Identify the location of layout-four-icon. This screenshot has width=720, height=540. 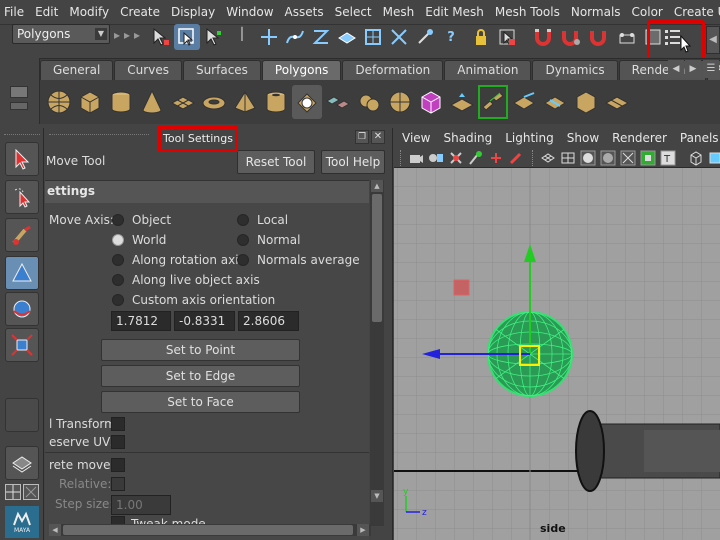
(13, 492).